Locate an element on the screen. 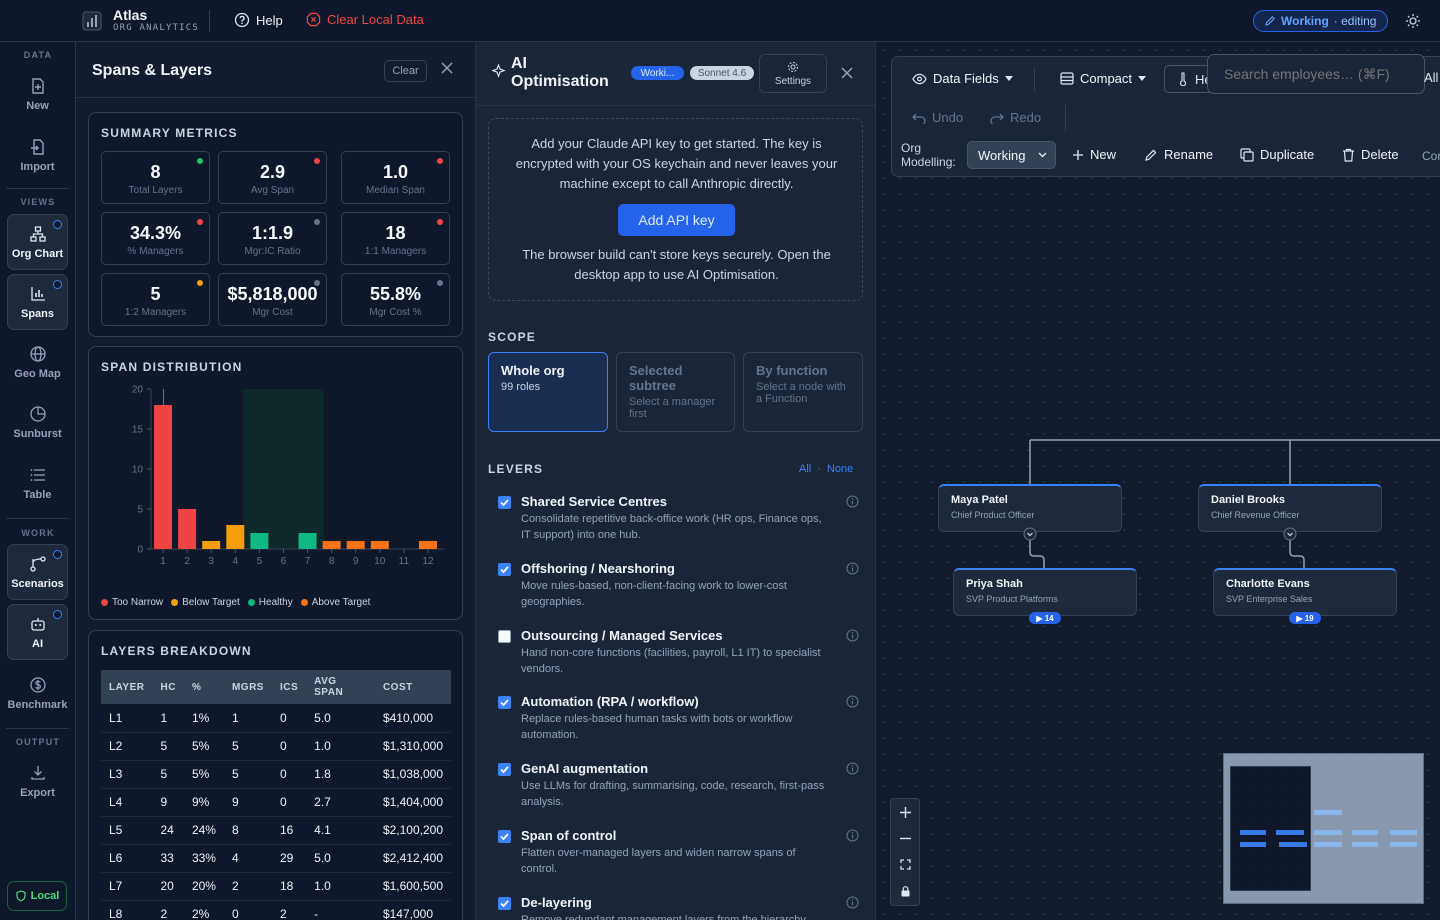 The image size is (1440, 920). column-header: HC is located at coordinates (168, 687).